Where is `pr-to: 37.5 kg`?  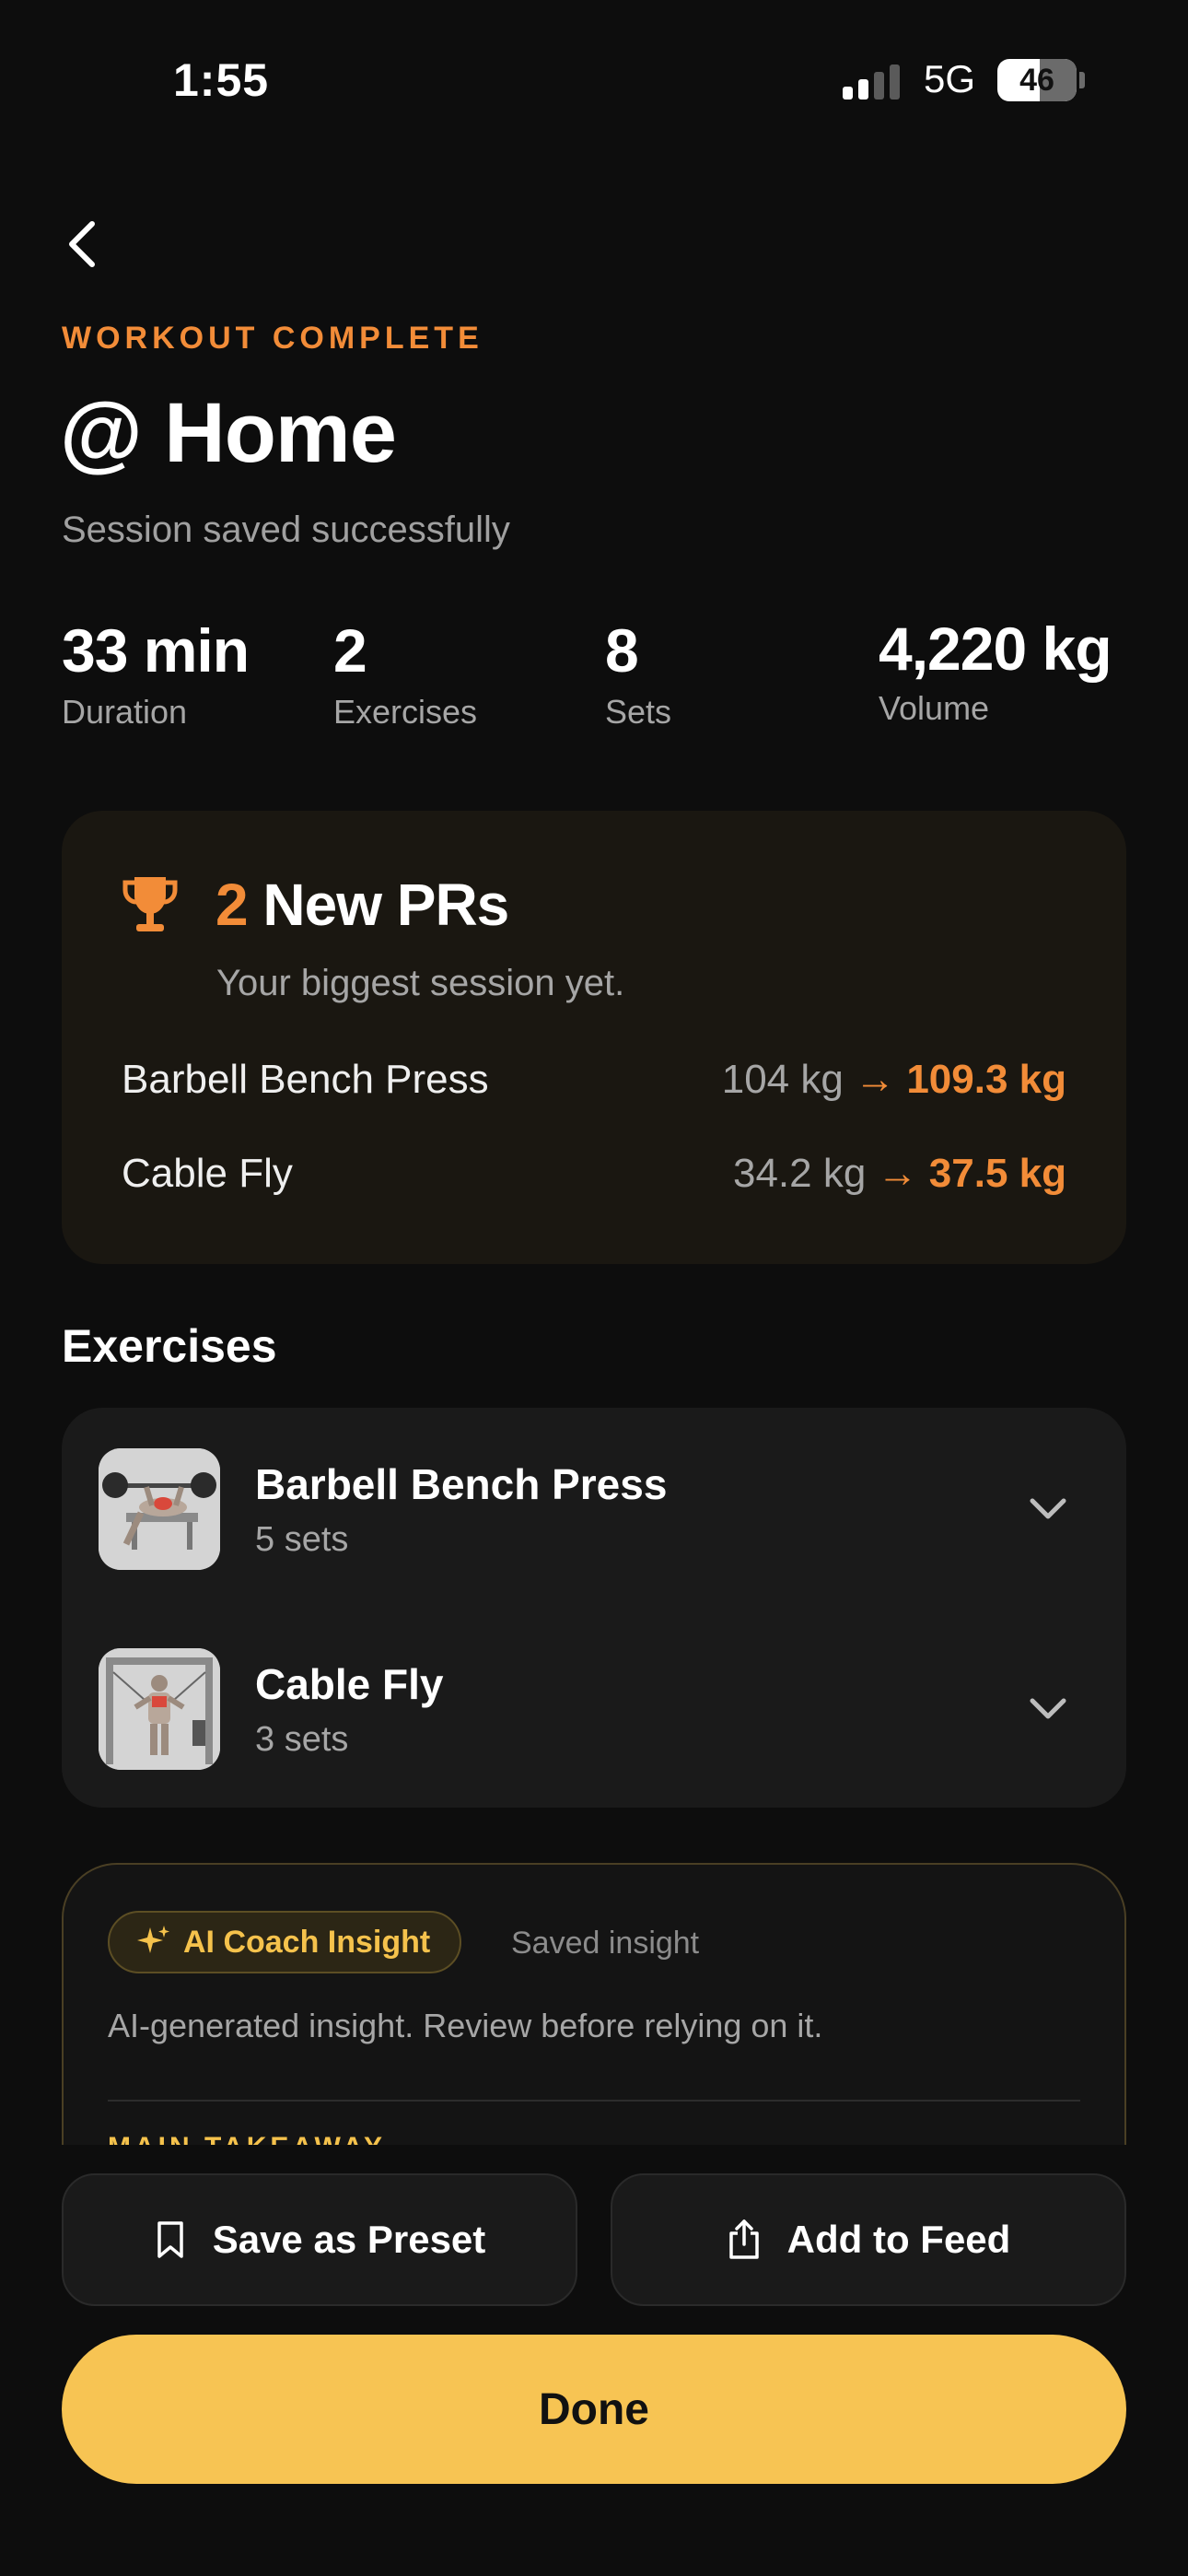
pr-to: 37.5 kg is located at coordinates (997, 1173).